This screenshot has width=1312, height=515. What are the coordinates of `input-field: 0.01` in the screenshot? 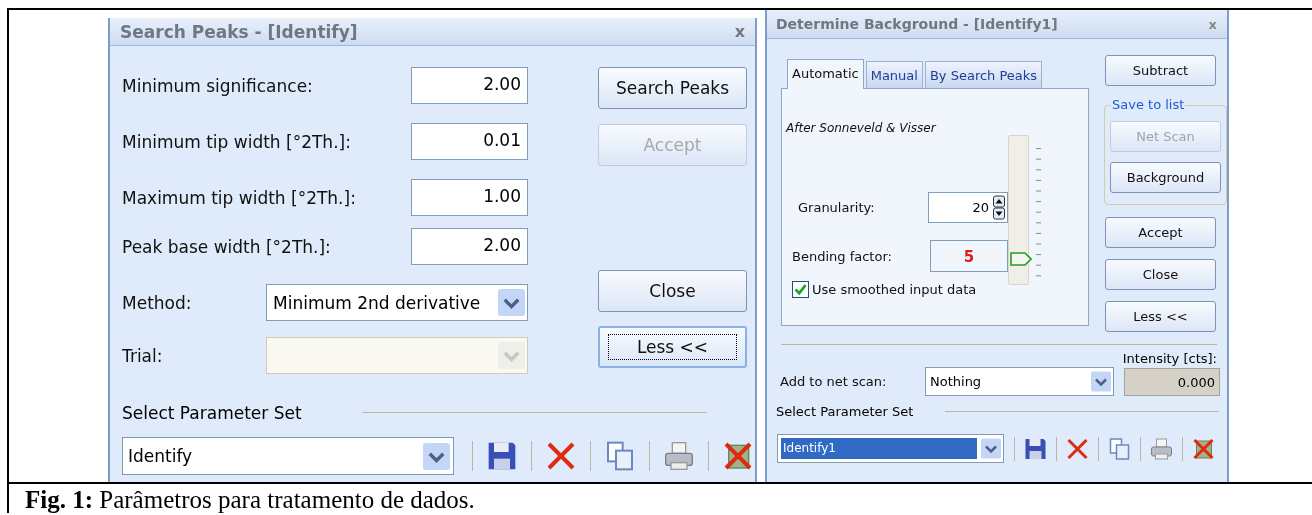 It's located at (469, 141).